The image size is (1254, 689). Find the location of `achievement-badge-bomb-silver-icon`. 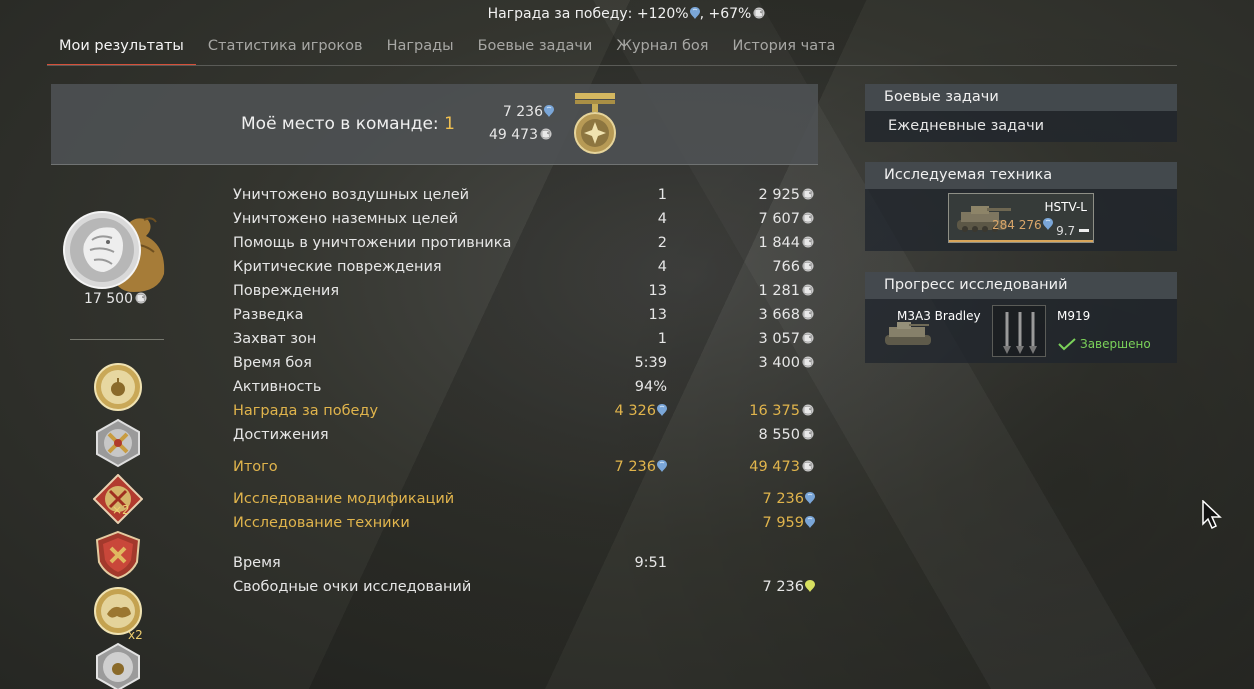

achievement-badge-bomb-silver-icon is located at coordinates (118, 665).